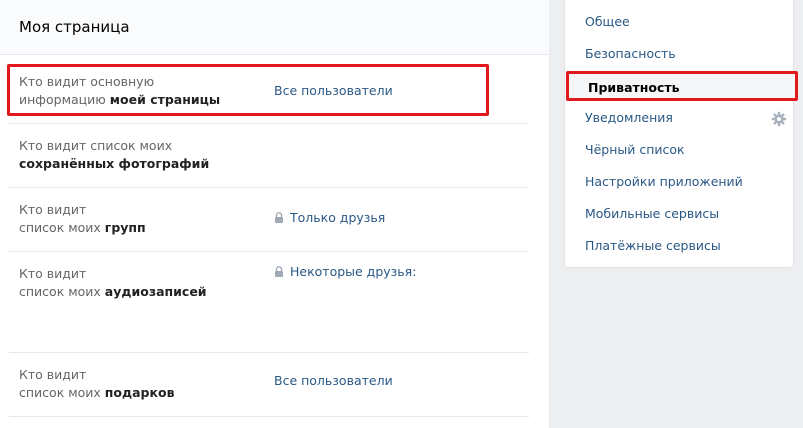  What do you see at coordinates (680, 54) in the screenshot?
I see `sidebar-item-security: Безопасность` at bounding box center [680, 54].